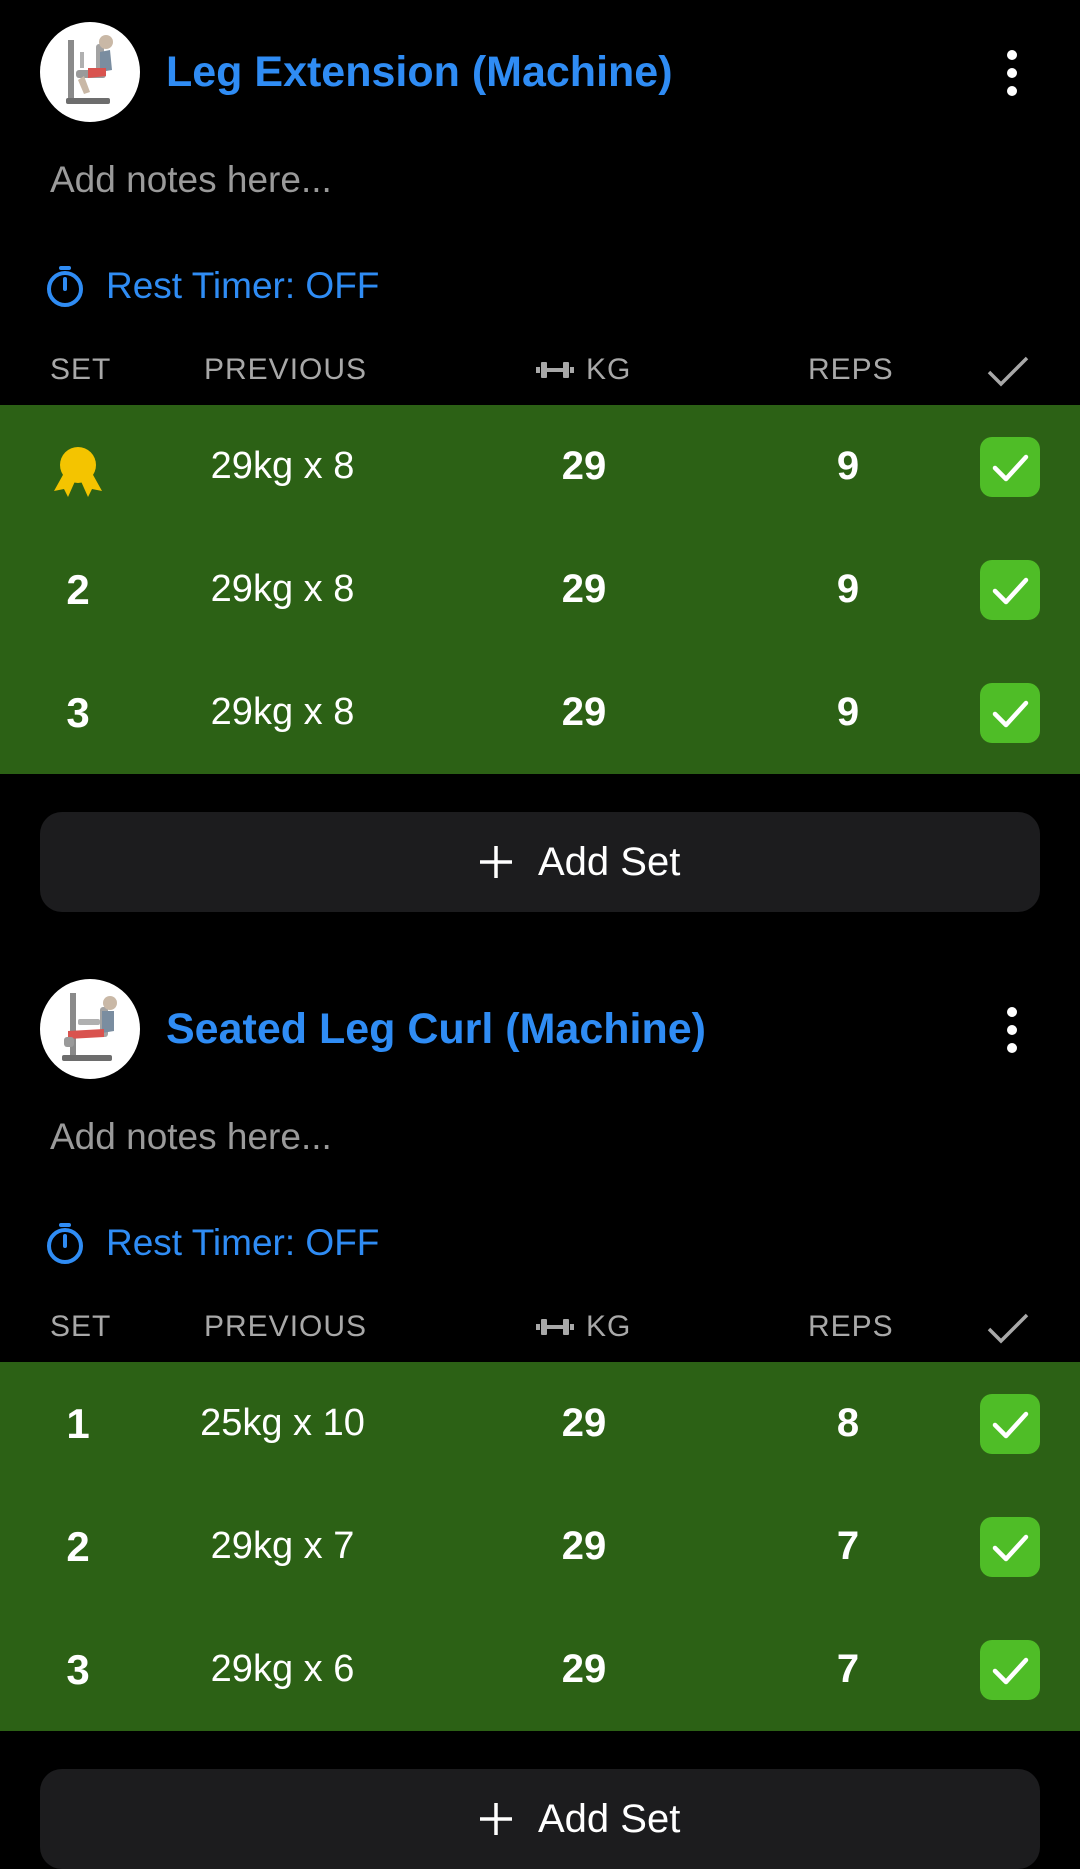  What do you see at coordinates (419, 72) in the screenshot?
I see `exercise-title: Leg Extension (Machine)` at bounding box center [419, 72].